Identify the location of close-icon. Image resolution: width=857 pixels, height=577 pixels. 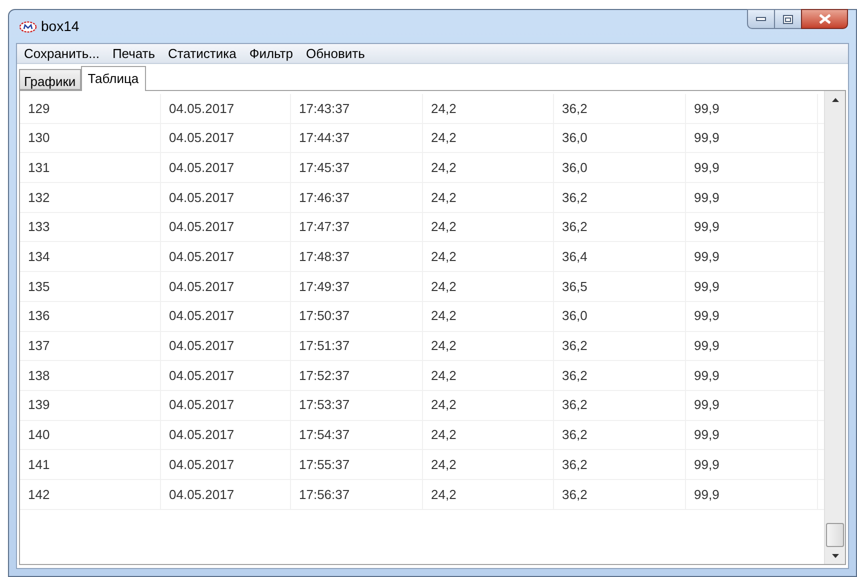
(824, 19).